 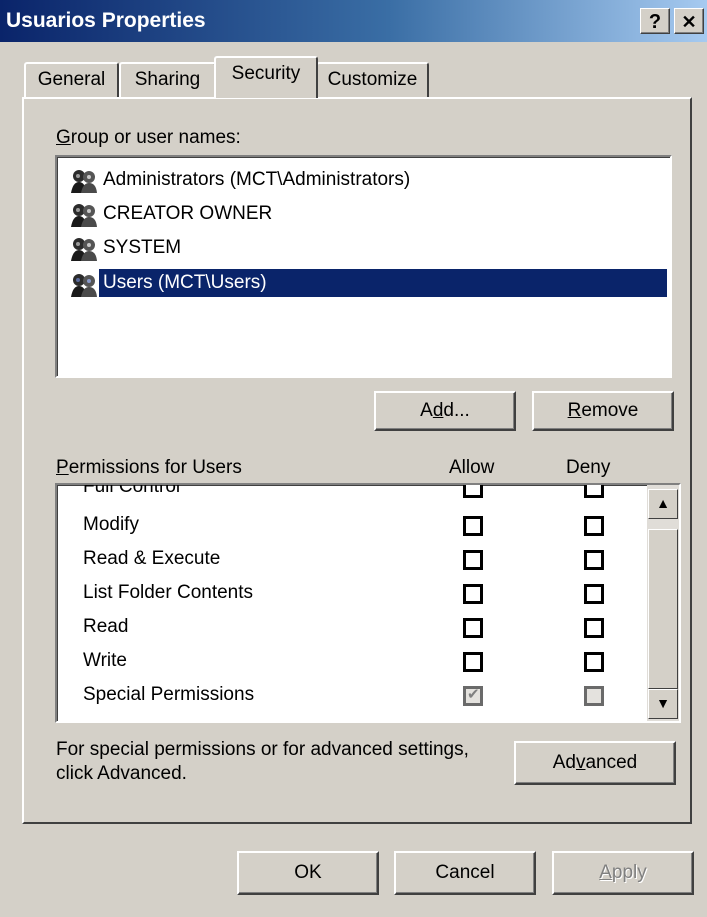 I want to click on scroll-down-icon: ▼, so click(x=663, y=704).